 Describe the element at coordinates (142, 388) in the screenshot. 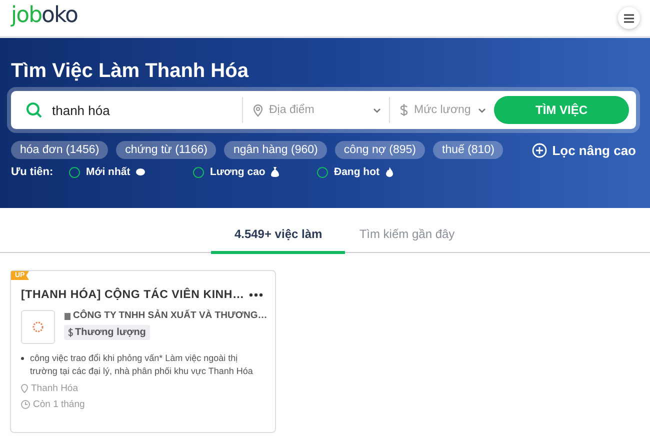

I see `job-location: Thanh Hóa` at that location.